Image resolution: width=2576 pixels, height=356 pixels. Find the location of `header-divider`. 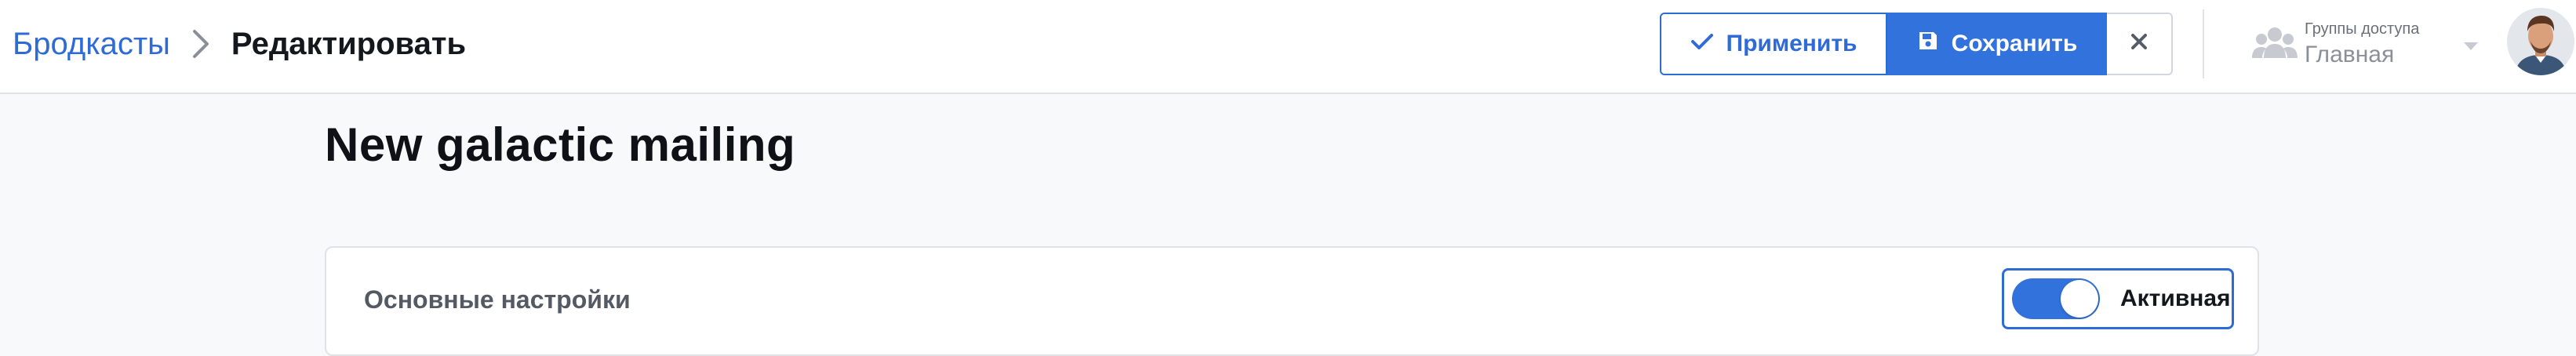

header-divider is located at coordinates (2203, 43).